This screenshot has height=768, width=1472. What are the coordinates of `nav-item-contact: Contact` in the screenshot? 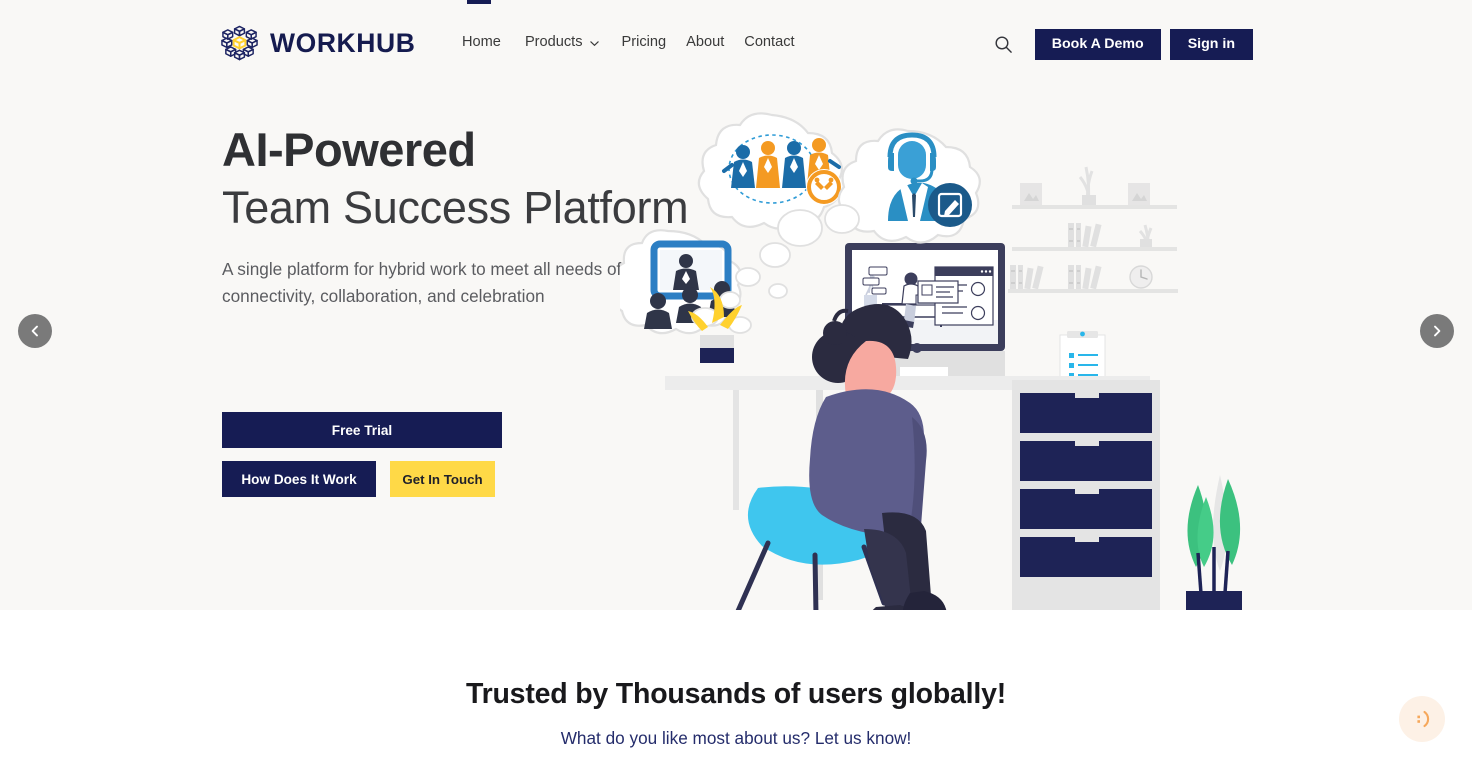 It's located at (779, 42).